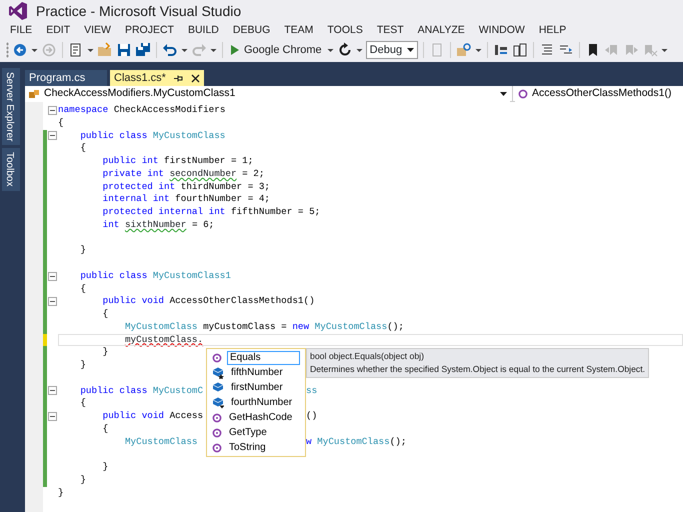 The width and height of the screenshot is (683, 512). I want to click on close-icon, so click(195, 78).